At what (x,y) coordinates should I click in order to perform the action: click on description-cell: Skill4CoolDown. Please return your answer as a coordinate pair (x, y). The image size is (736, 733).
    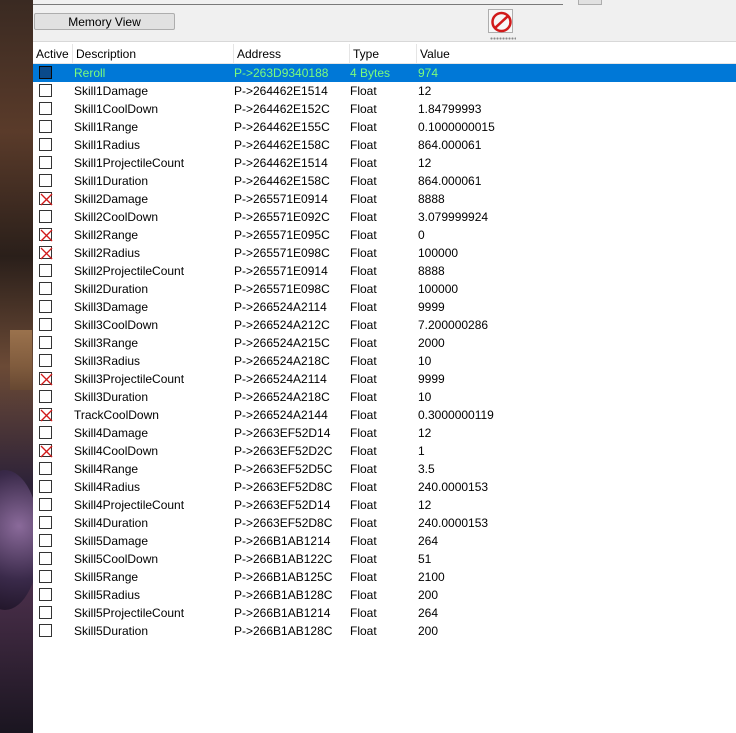
    Looking at the image, I should click on (116, 451).